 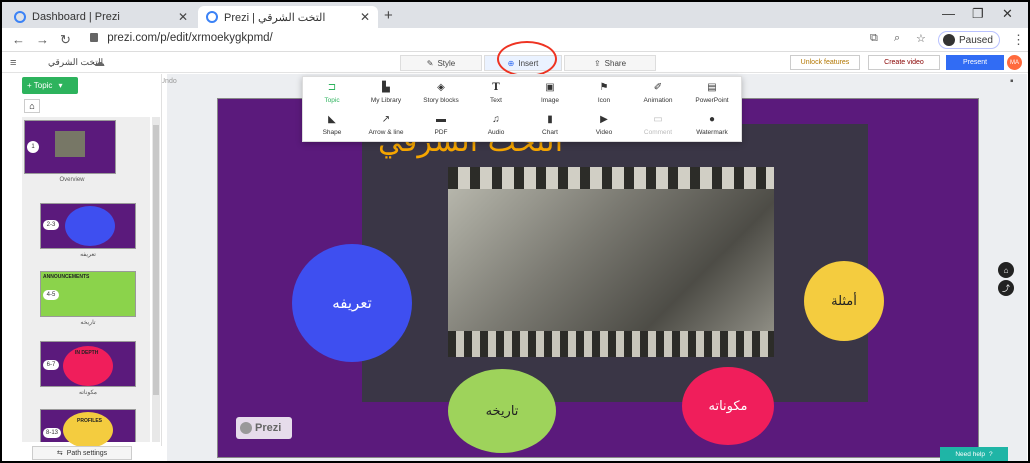 What do you see at coordinates (386, 128) in the screenshot?
I see `insert-arrow-item: ↗ Arrow & line` at bounding box center [386, 128].